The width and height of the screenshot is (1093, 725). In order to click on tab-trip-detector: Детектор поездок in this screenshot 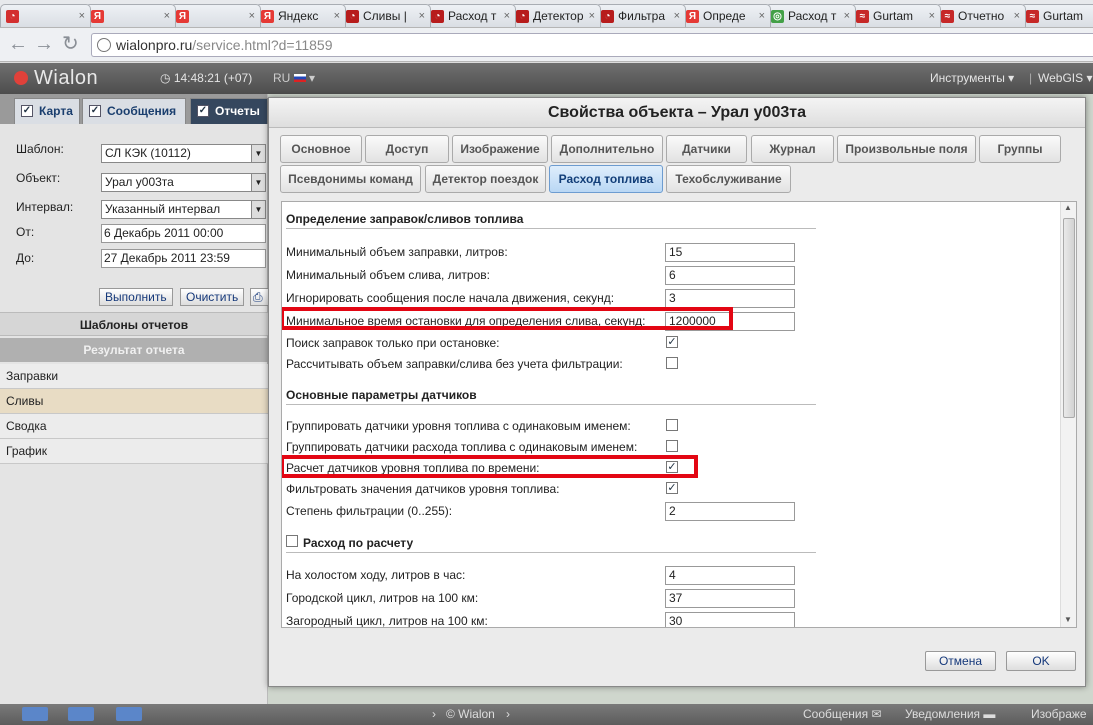, I will do `click(485, 179)`.